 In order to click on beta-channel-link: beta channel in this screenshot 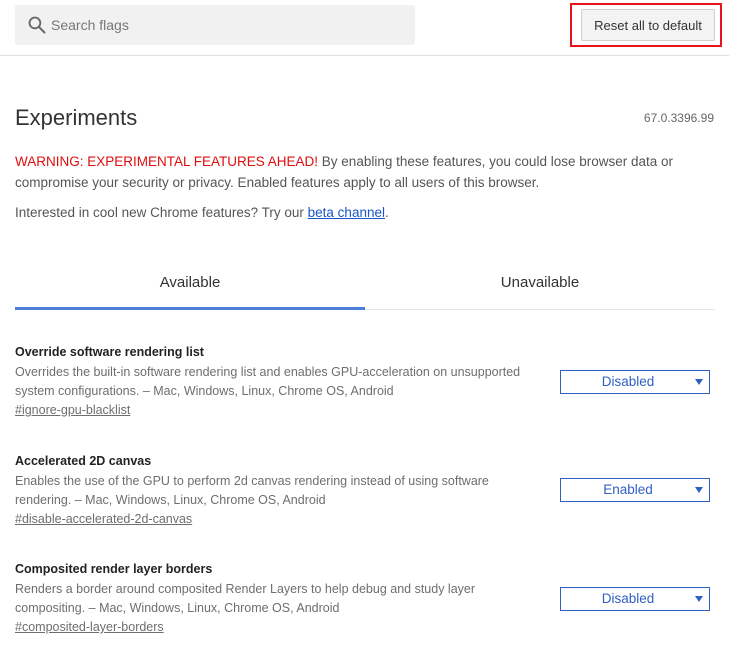, I will do `click(346, 212)`.